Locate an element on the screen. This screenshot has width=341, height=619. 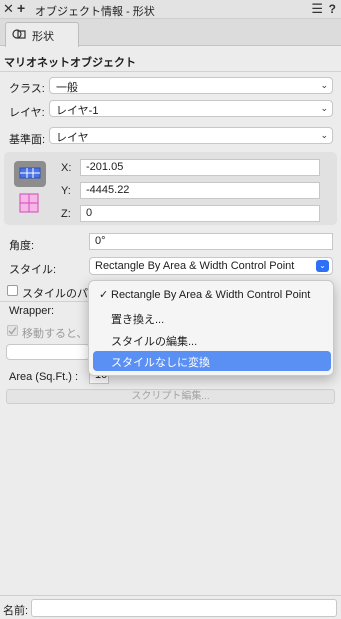
tab-shape: 形状 is located at coordinates (42, 34).